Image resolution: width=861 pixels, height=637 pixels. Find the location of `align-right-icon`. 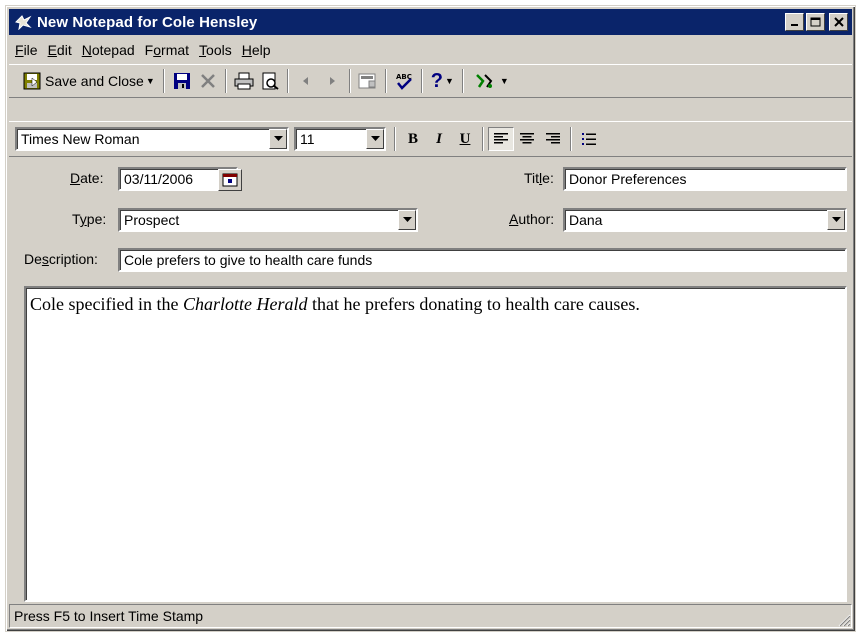

align-right-icon is located at coordinates (553, 138).